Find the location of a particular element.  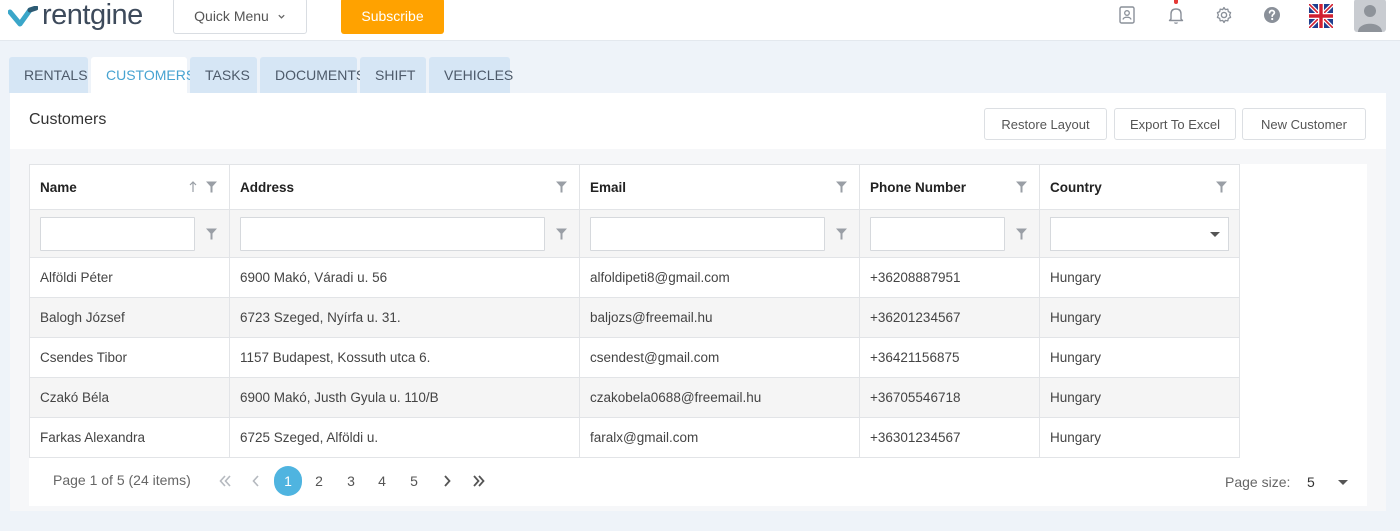

filter-cell-country is located at coordinates (1139, 233).